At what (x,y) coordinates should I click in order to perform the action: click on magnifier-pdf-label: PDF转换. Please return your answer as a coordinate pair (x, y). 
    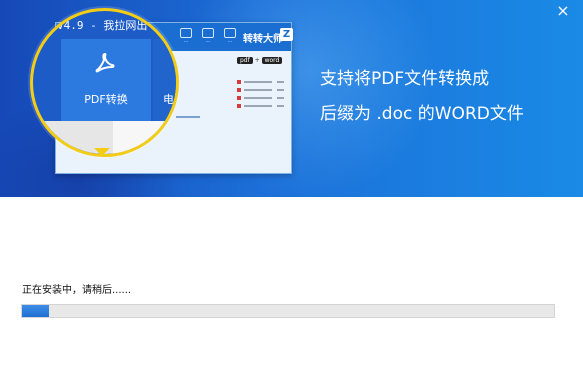
    Looking at the image, I should click on (106, 99).